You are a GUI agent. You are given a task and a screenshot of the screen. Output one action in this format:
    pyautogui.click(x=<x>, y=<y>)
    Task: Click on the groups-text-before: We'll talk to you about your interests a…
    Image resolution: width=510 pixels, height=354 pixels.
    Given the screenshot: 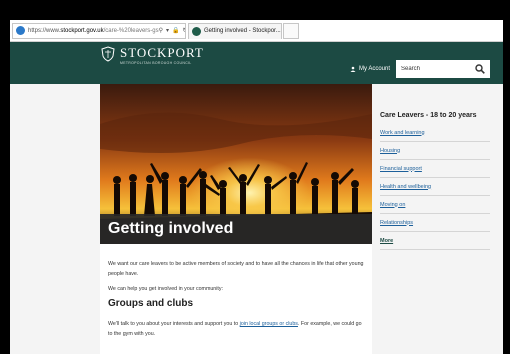 What is the action you would take?
    pyautogui.click(x=174, y=324)
    